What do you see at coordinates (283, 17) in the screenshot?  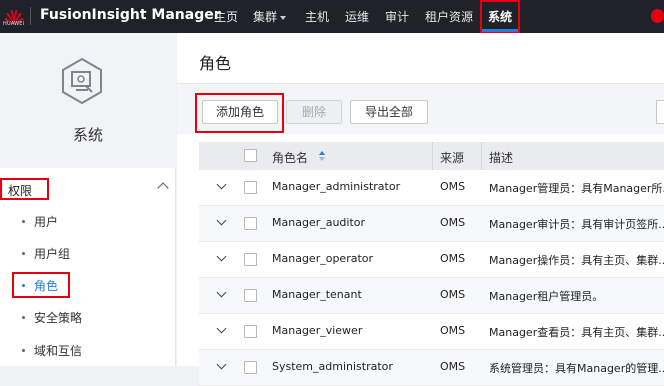 I see `caret-down-icon` at bounding box center [283, 17].